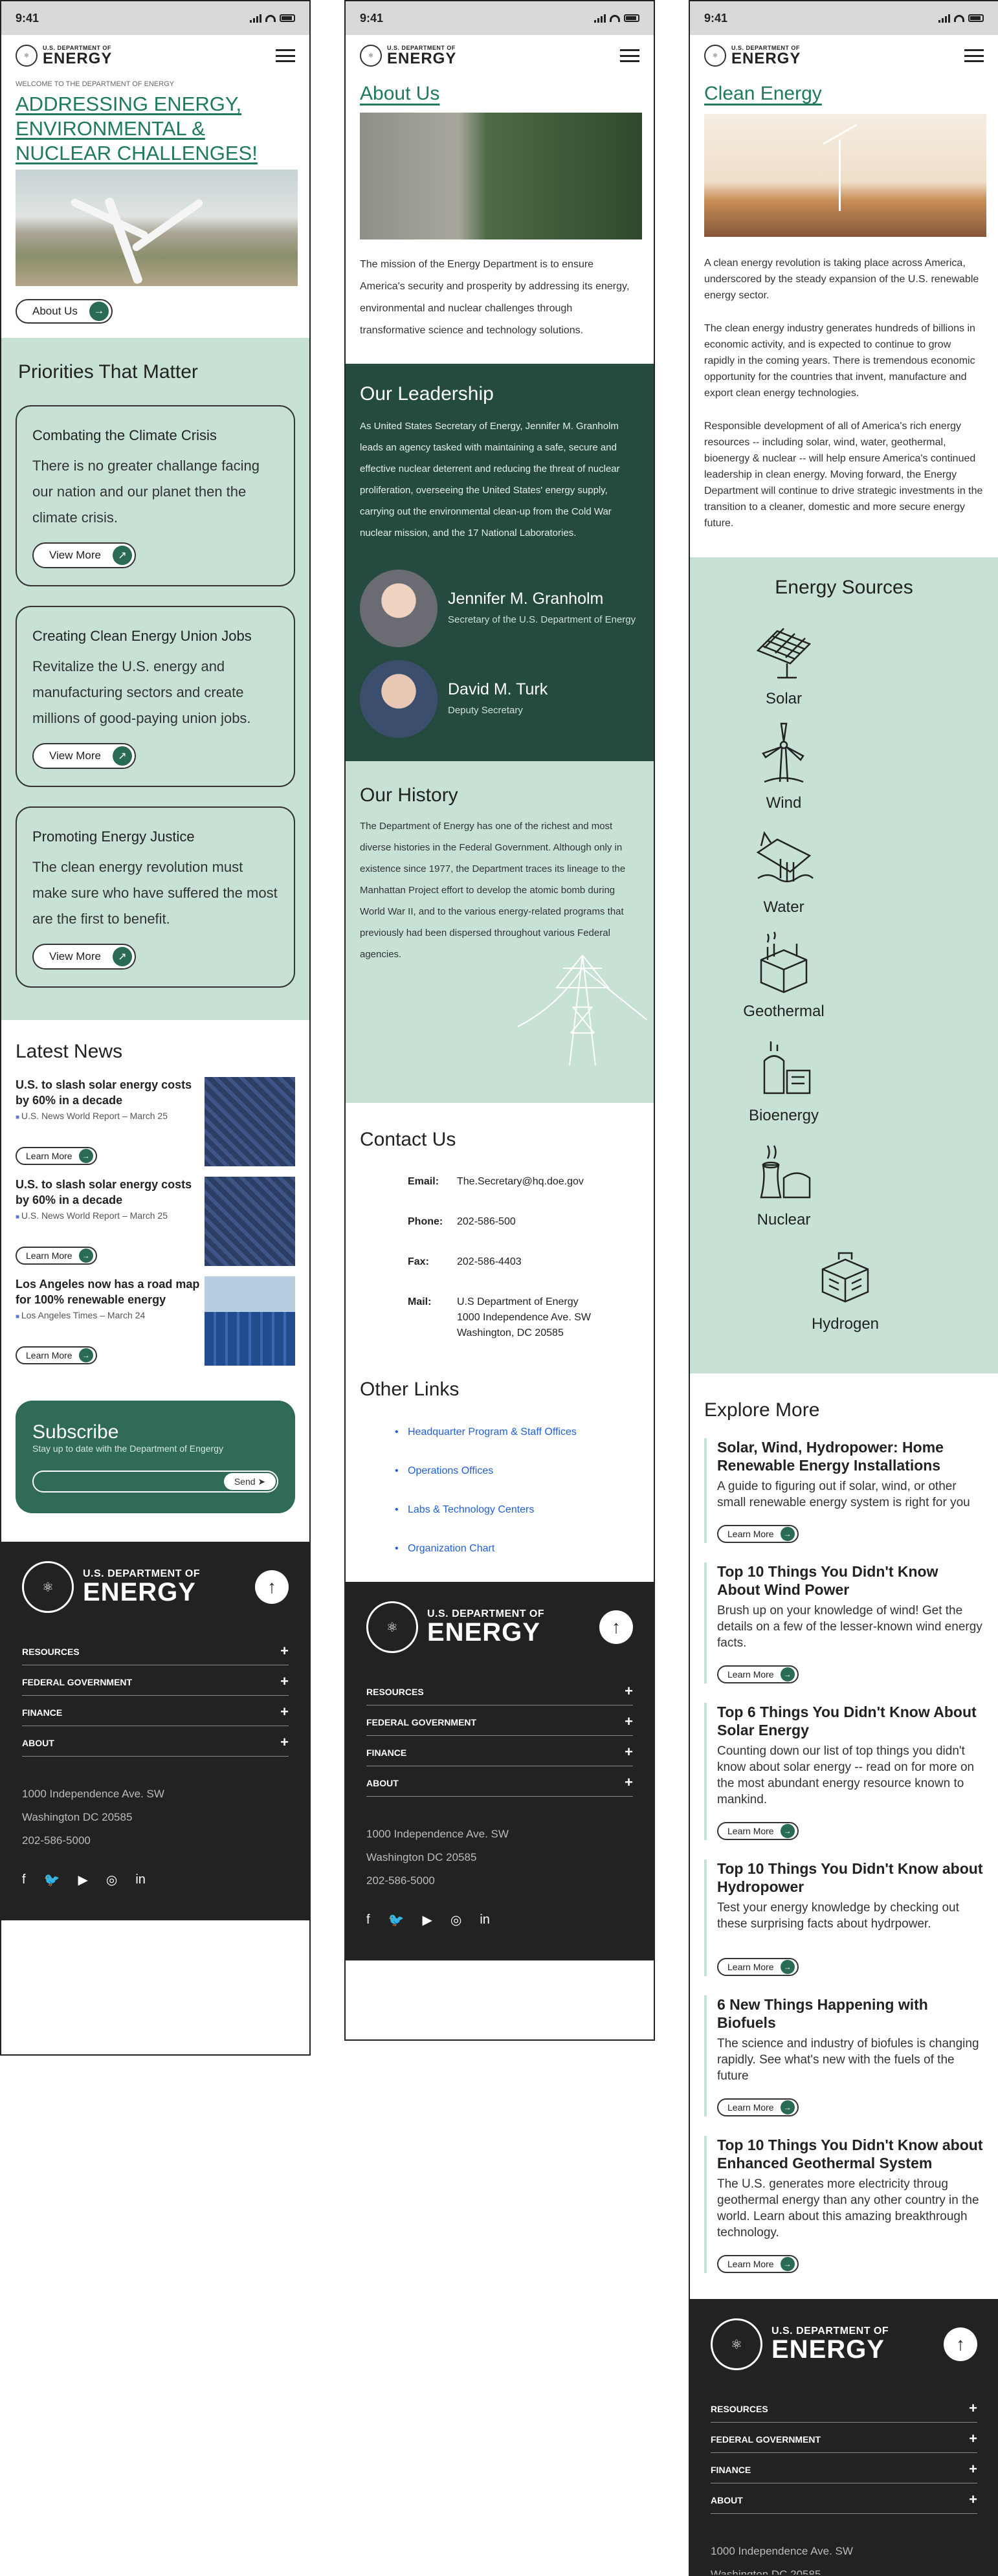  I want to click on link-hq-offices: Headquarter Program & Staff Offices, so click(500, 1432).